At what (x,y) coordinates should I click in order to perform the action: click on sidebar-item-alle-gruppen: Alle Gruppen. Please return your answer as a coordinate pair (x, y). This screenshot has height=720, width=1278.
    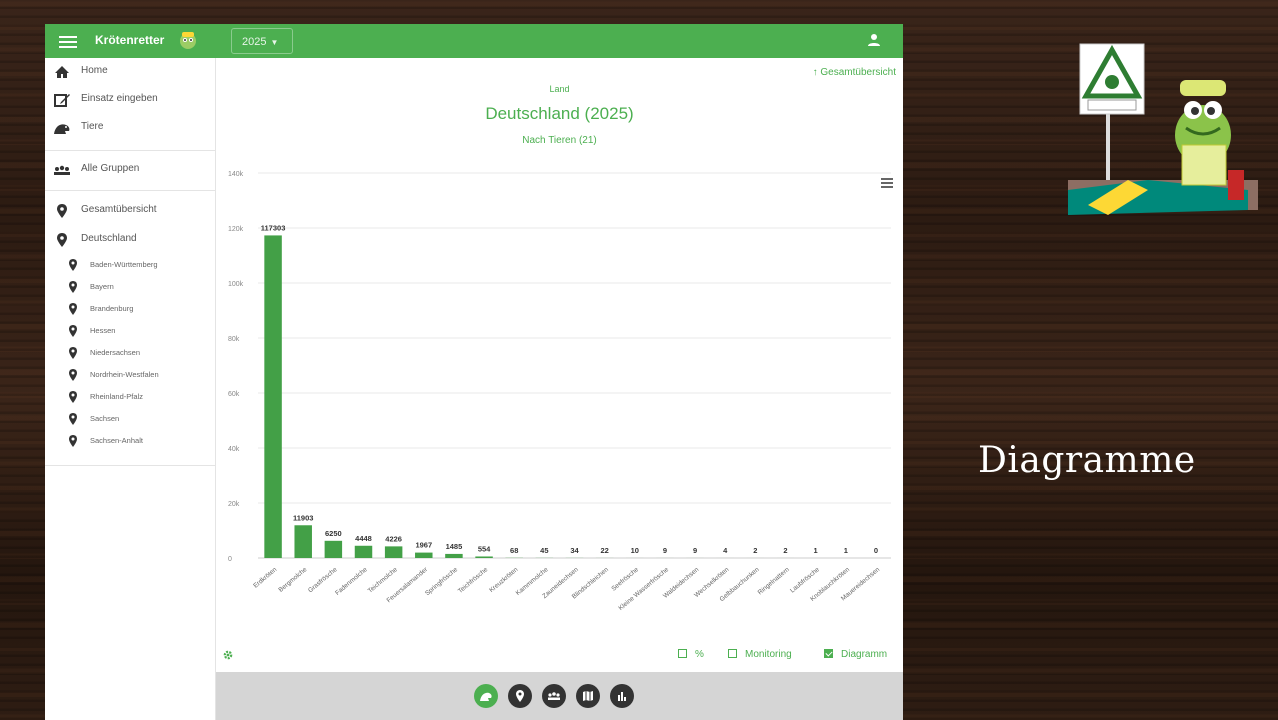
    Looking at the image, I should click on (130, 170).